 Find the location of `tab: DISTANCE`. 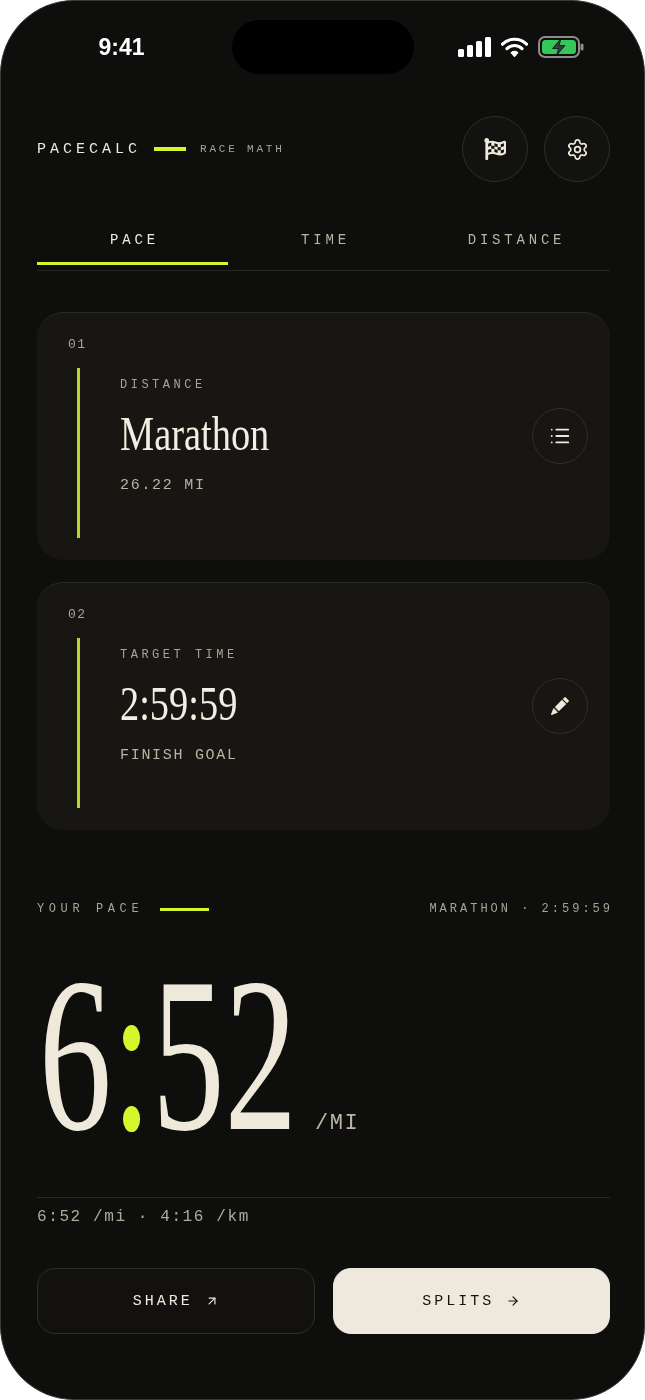

tab: DISTANCE is located at coordinates (514, 240).